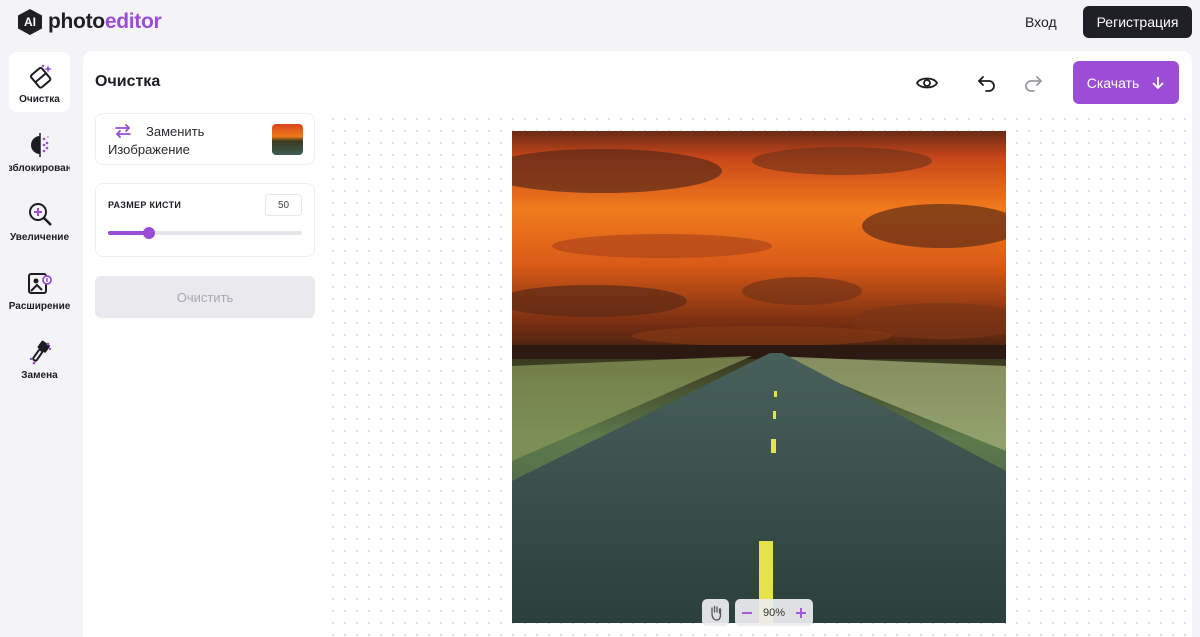 This screenshot has height=637, width=1200. Describe the element at coordinates (40, 352) in the screenshot. I see `replace-brush-icon` at that location.